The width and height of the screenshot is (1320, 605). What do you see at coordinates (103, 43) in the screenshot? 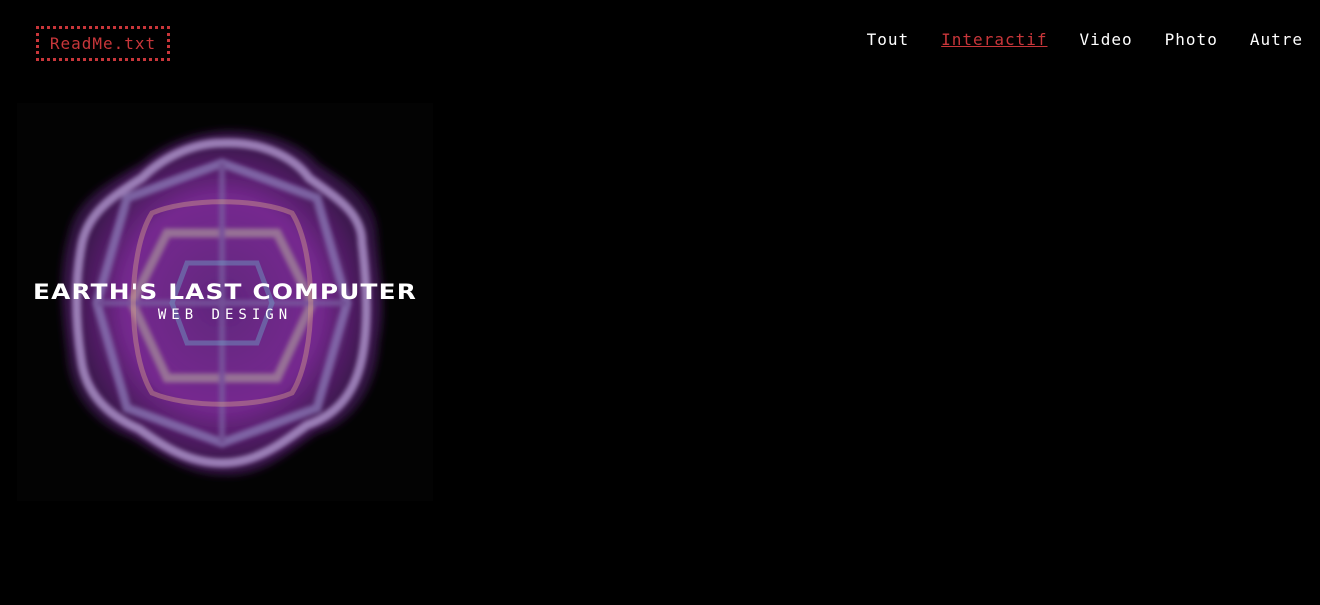
I see `readme-logo-link: ReadMe.txt` at bounding box center [103, 43].